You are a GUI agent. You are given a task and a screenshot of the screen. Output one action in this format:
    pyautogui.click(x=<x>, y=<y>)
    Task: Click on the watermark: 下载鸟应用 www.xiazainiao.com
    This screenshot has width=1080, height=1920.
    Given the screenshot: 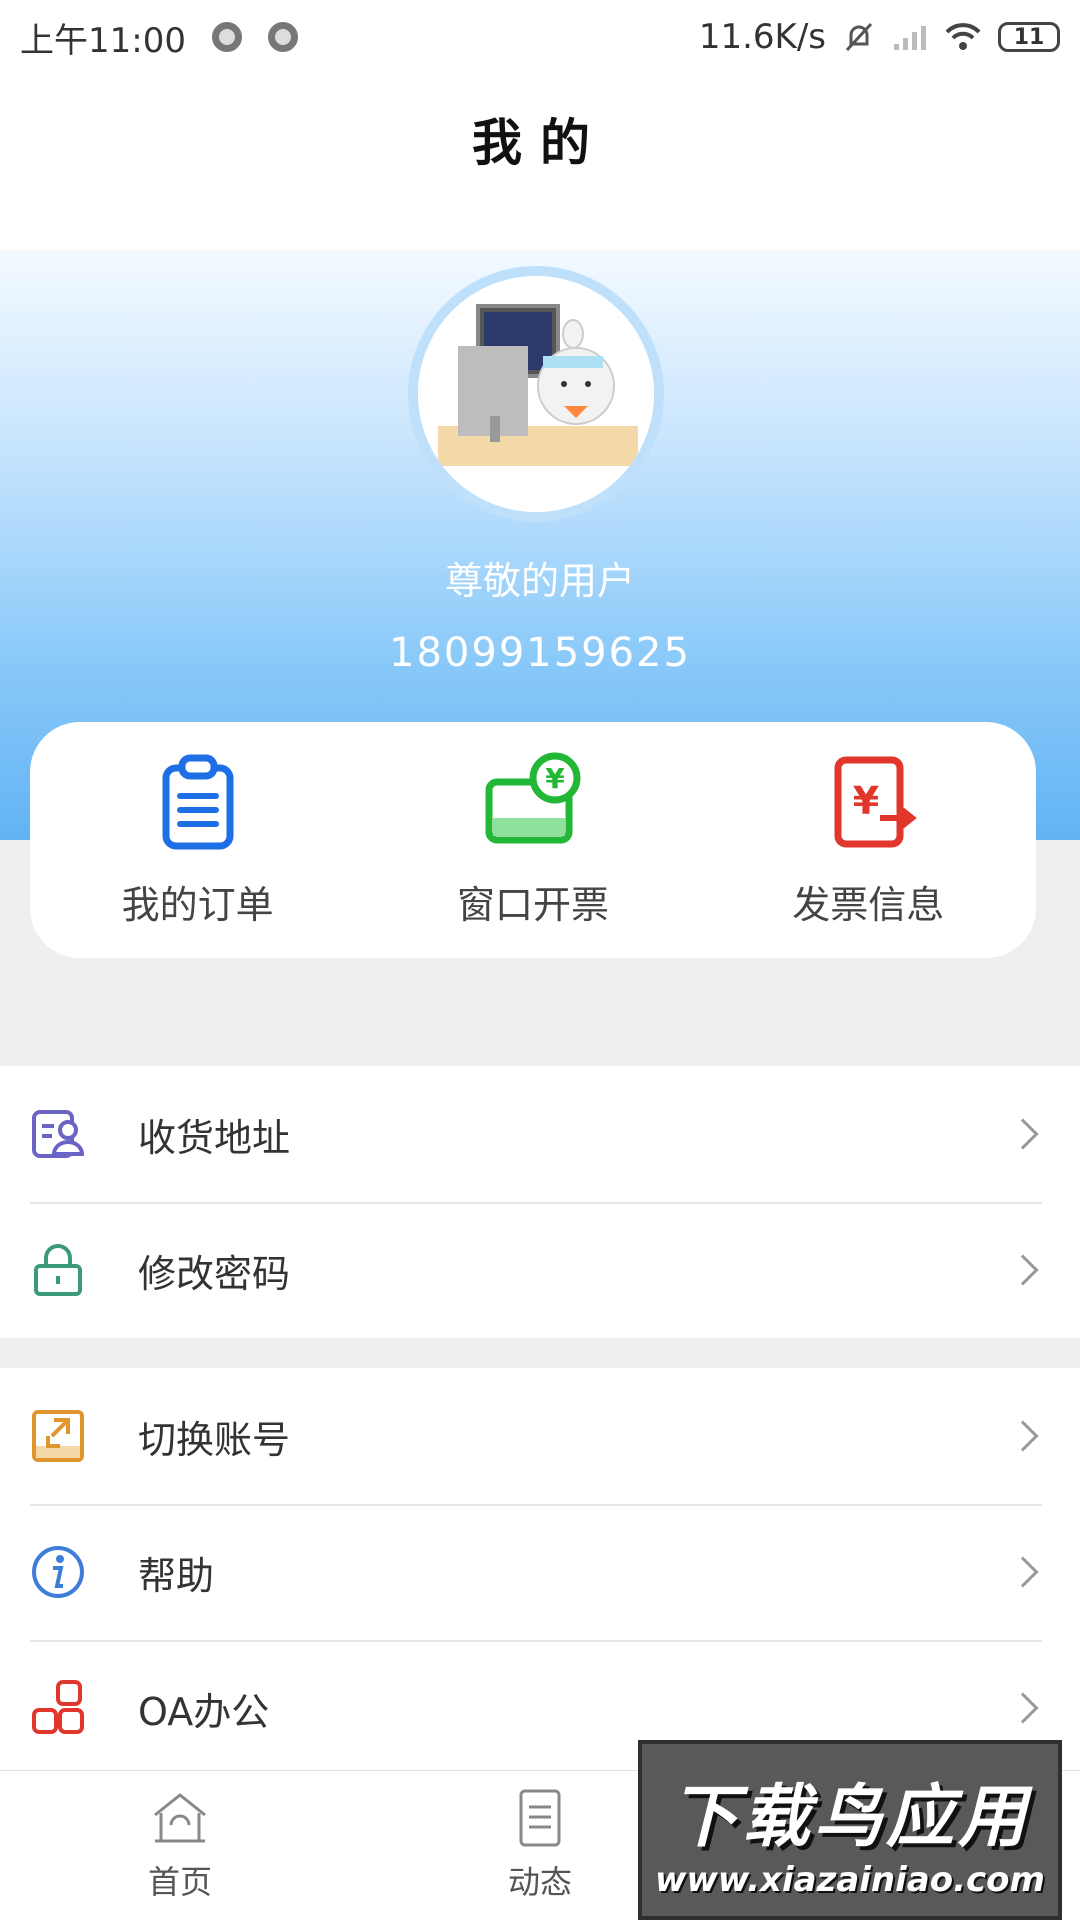 What is the action you would take?
    pyautogui.click(x=850, y=1830)
    